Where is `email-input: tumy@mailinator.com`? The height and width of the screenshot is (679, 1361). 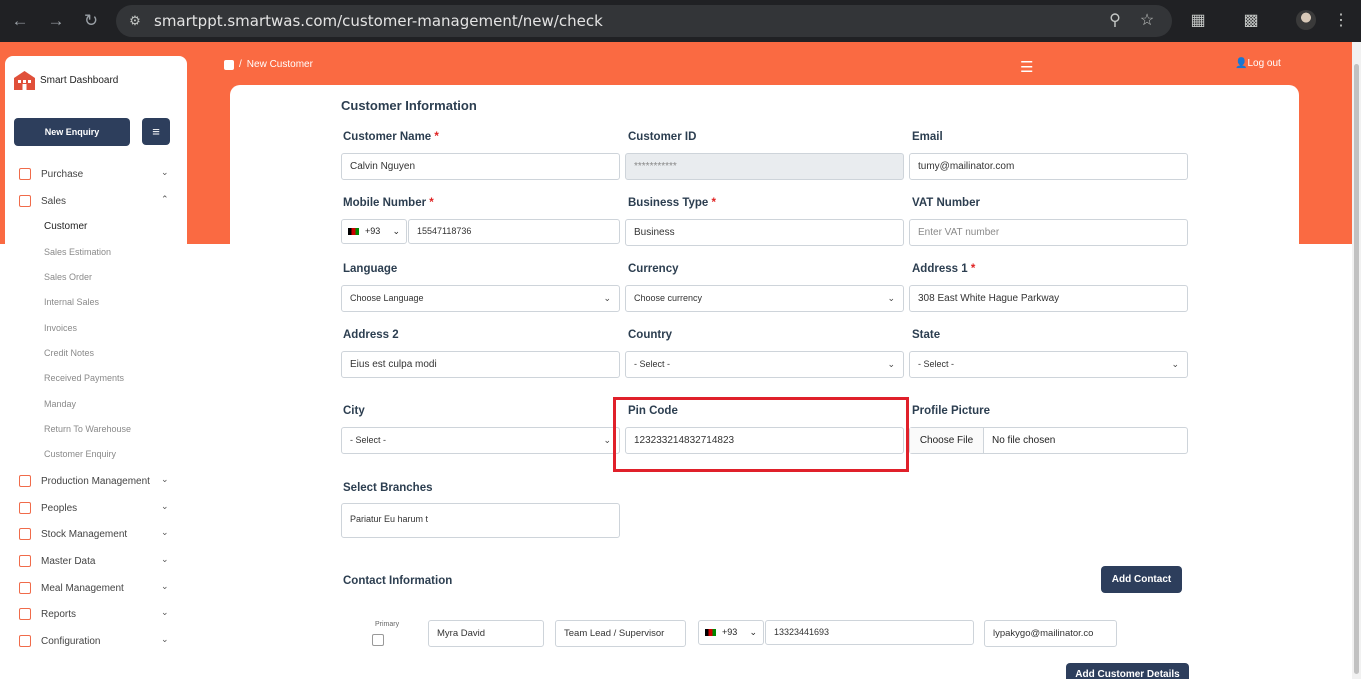 email-input: tumy@mailinator.com is located at coordinates (1048, 166).